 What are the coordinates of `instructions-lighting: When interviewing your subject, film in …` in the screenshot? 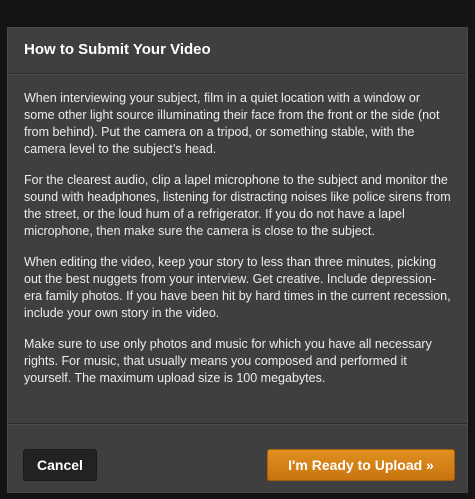 It's located at (232, 123).